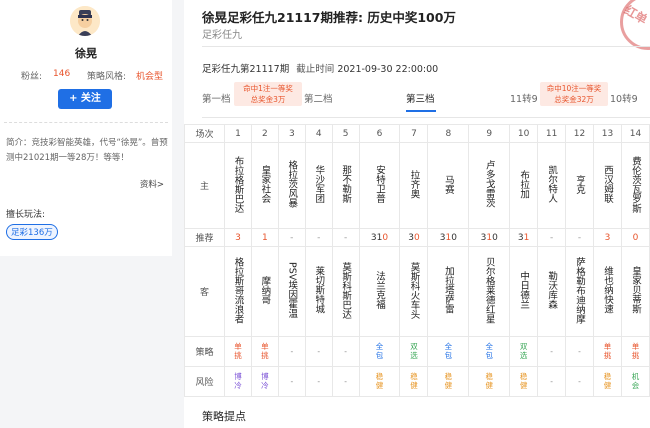 Image resolution: width=650 pixels, height=428 pixels. I want to click on strategy-cell: 全包, so click(448, 351).